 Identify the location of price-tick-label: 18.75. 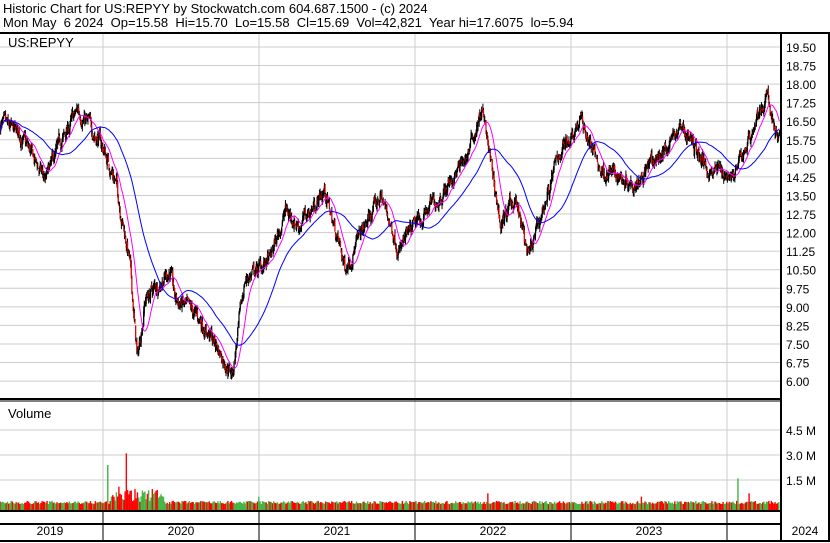
(801, 67).